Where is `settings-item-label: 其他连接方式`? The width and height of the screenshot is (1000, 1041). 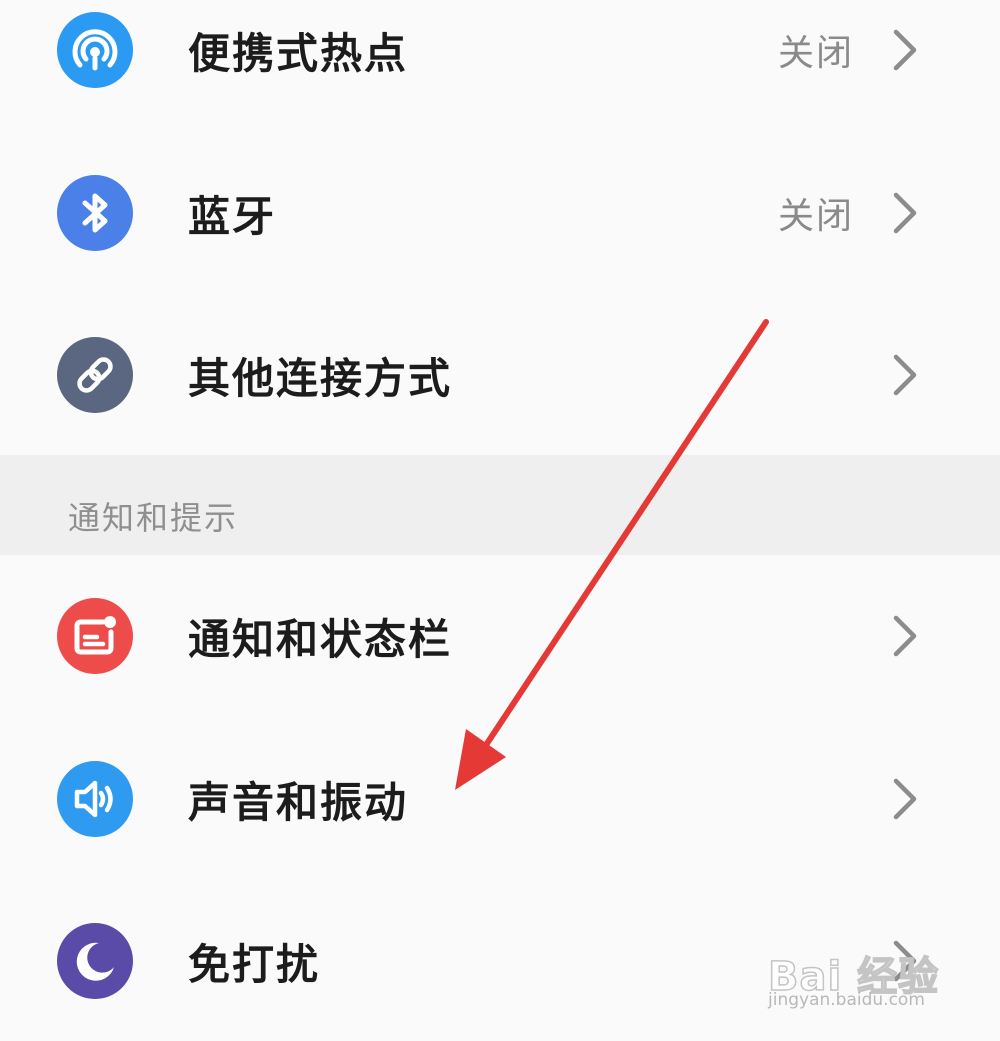 settings-item-label: 其他连接方式 is located at coordinates (320, 378).